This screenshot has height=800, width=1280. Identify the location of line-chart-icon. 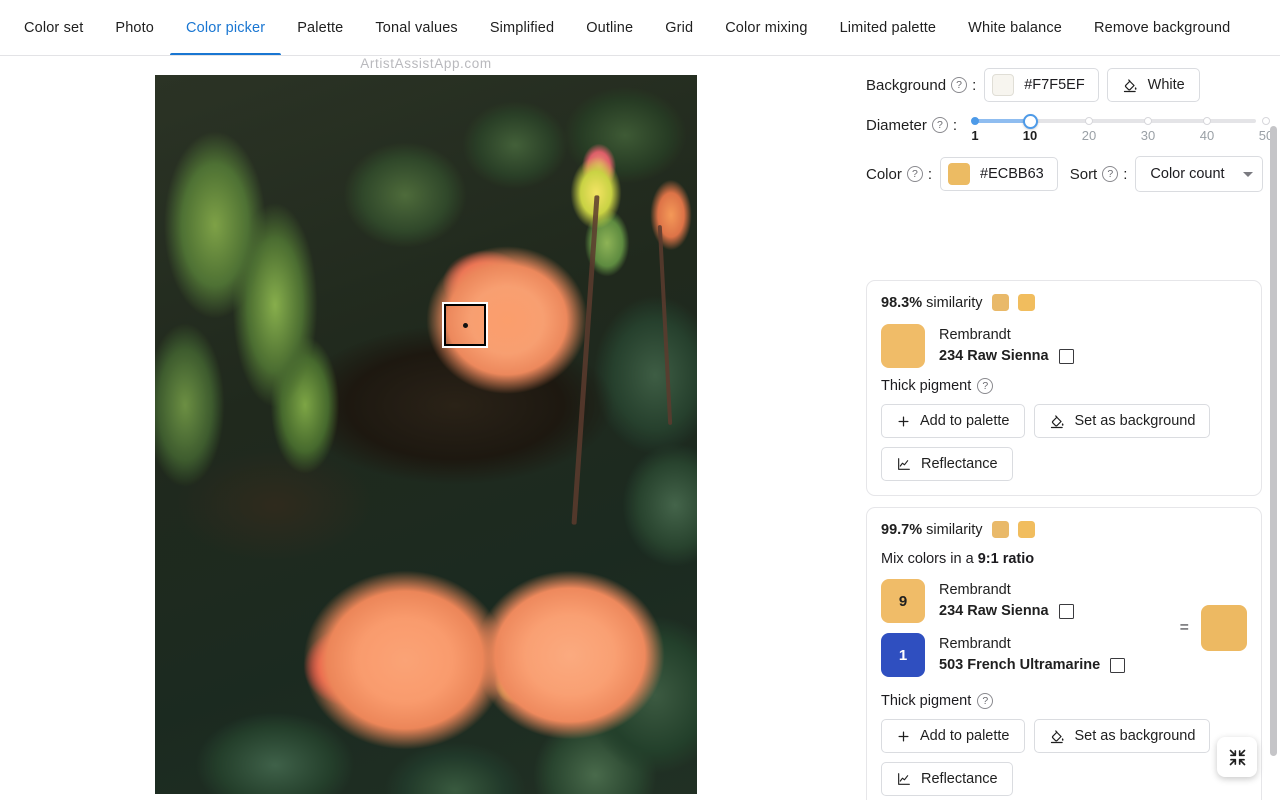
(904, 464).